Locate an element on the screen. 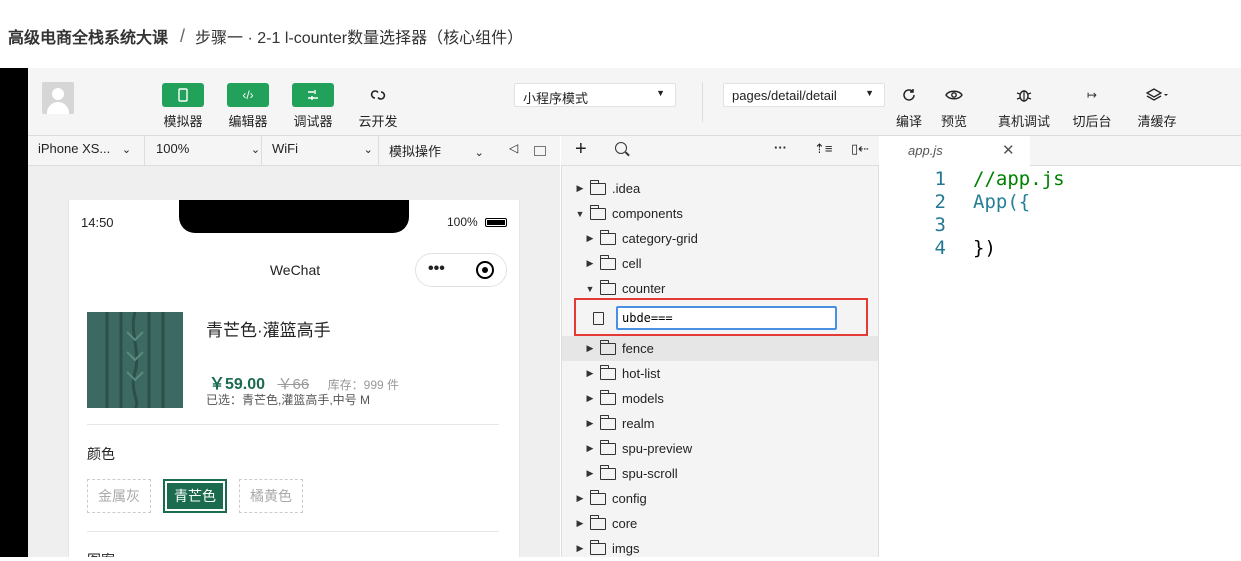  volume-icon: ◁ is located at coordinates (513, 148).